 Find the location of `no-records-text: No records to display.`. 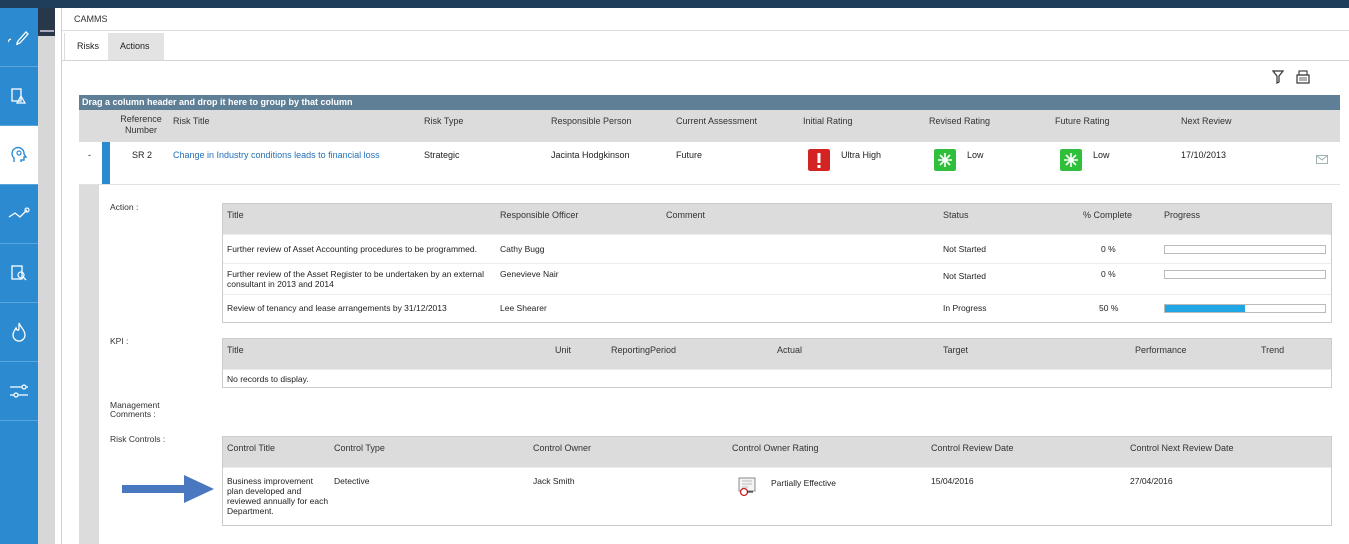

no-records-text: No records to display. is located at coordinates (268, 379).